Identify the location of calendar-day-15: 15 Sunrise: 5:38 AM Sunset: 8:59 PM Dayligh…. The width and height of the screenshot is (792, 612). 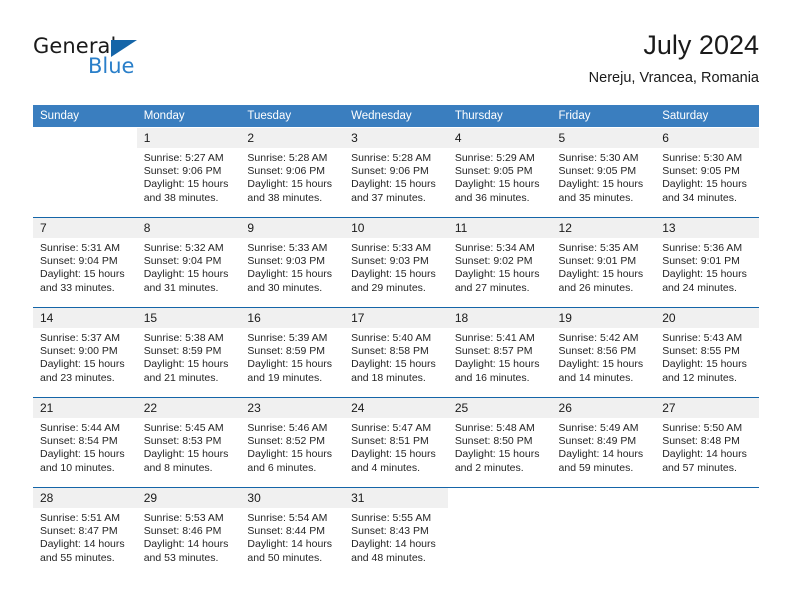
(188, 352).